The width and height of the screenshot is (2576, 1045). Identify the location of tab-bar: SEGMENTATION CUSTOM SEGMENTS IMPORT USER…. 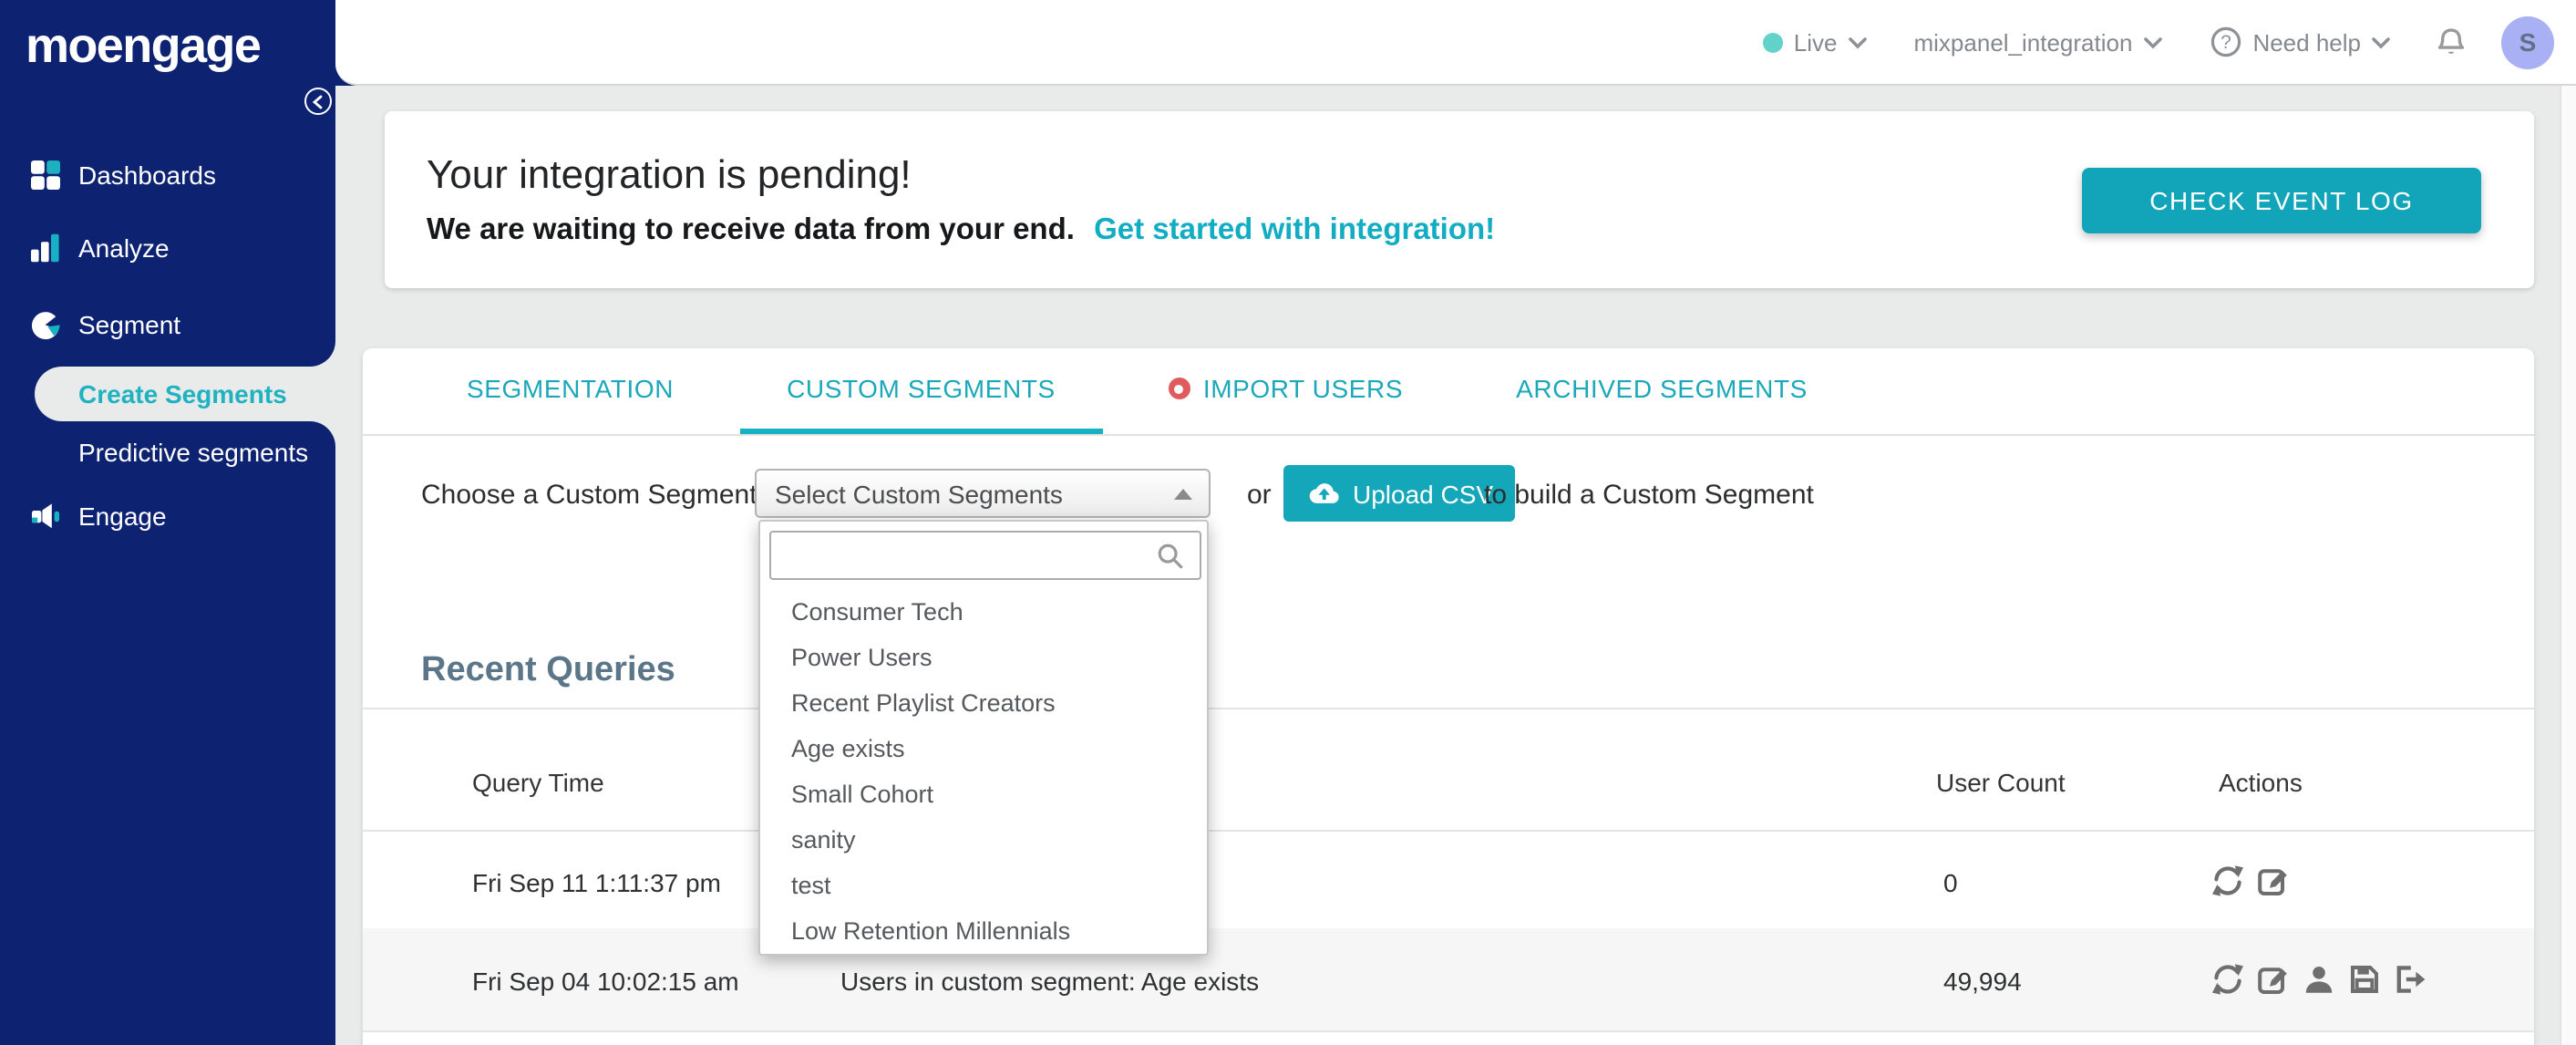
(1448, 392).